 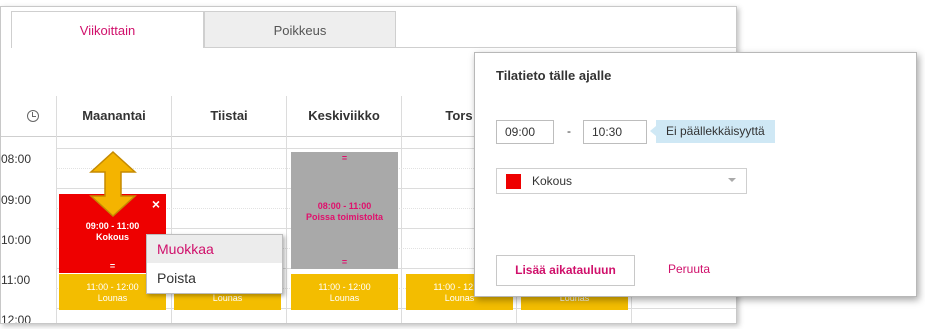 I want to click on overlap-tooltip: Ei päällekkäisyyttä, so click(x=712, y=131).